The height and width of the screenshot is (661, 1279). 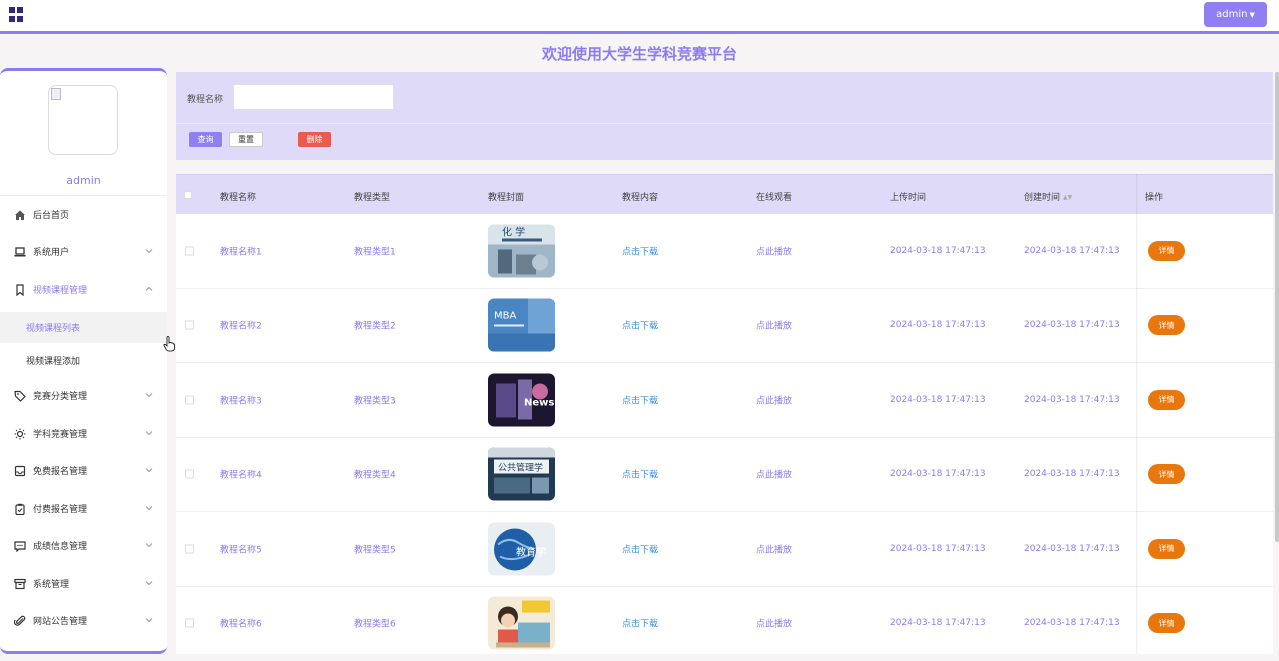 I want to click on inbox-icon, so click(x=20, y=471).